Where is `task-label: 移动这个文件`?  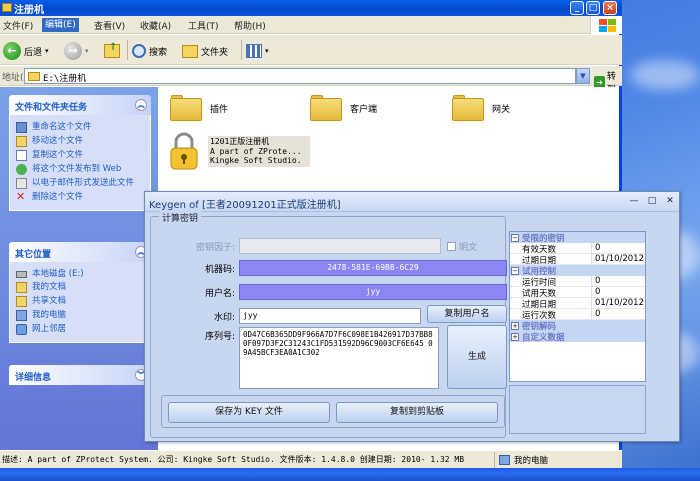
task-label: 移动这个文件 is located at coordinates (58, 141).